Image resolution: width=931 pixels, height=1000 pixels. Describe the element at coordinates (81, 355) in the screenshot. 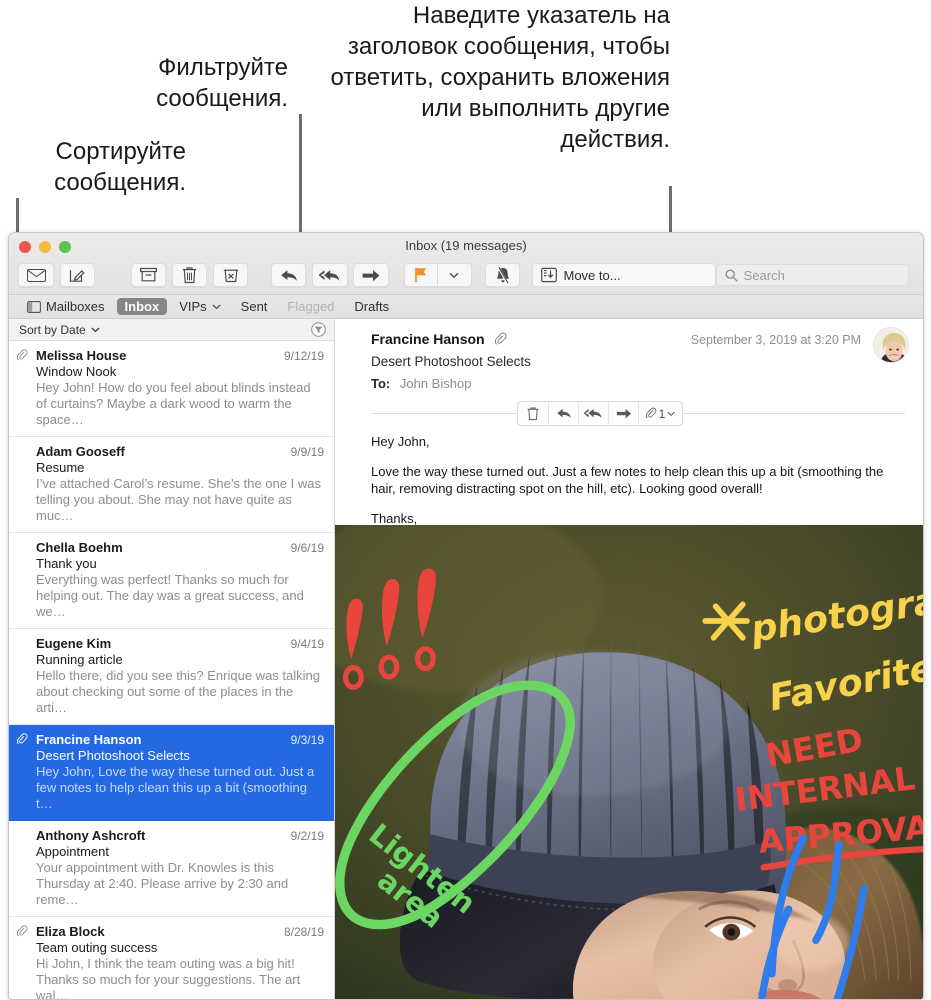

I see `message-sender: Melissa House` at that location.